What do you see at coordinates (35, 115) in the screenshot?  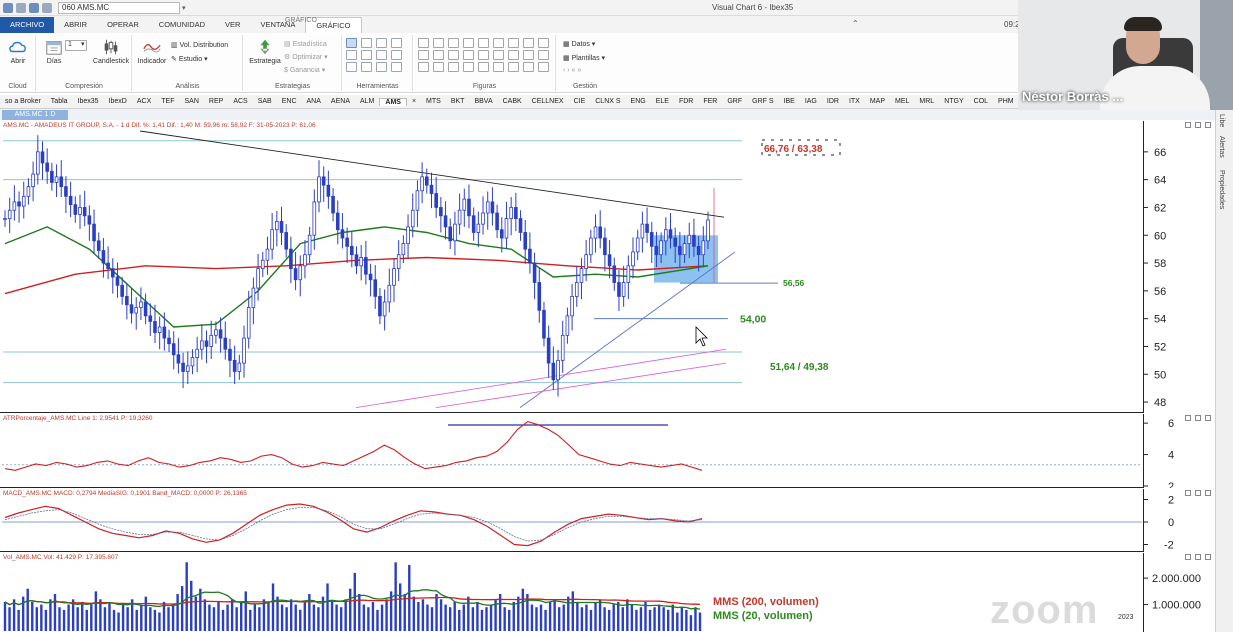 I see `chart-tab-ams: AMS.MC 1 D` at bounding box center [35, 115].